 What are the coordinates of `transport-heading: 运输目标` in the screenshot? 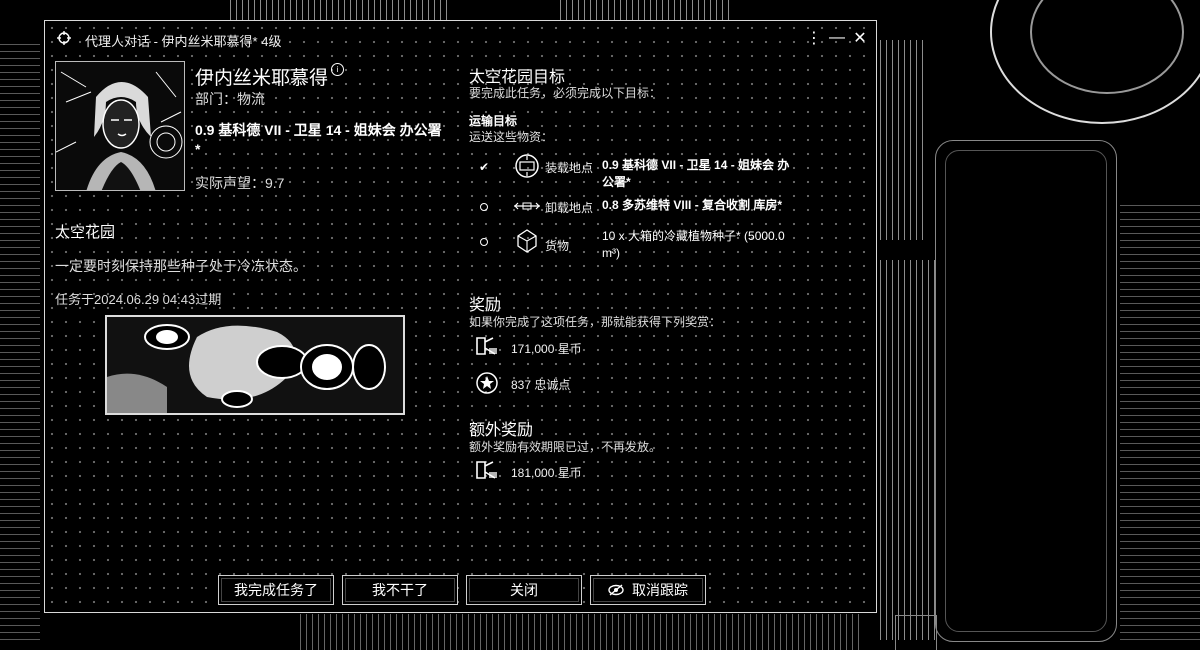 It's located at (493, 121).